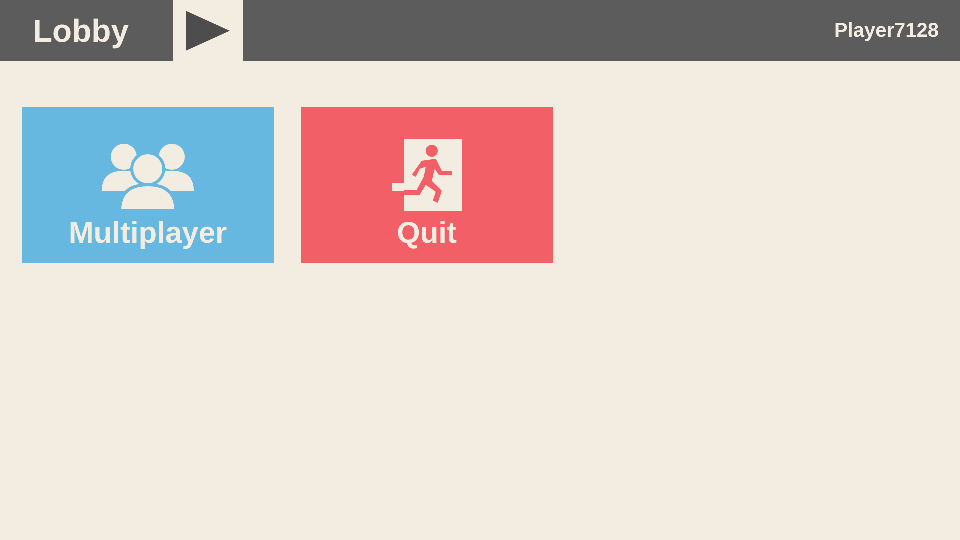 This screenshot has width=960, height=540. Describe the element at coordinates (81, 31) in the screenshot. I see `page-title: Lobby` at that location.